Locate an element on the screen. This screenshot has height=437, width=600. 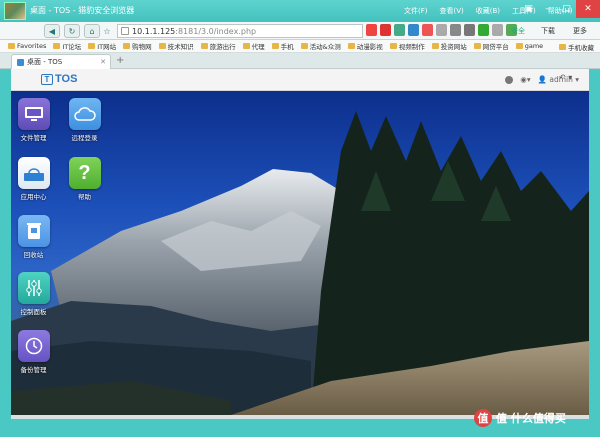
window-title: 桌面 - TOS - 猎豹安全浏览器 is located at coordinates (82, 10).